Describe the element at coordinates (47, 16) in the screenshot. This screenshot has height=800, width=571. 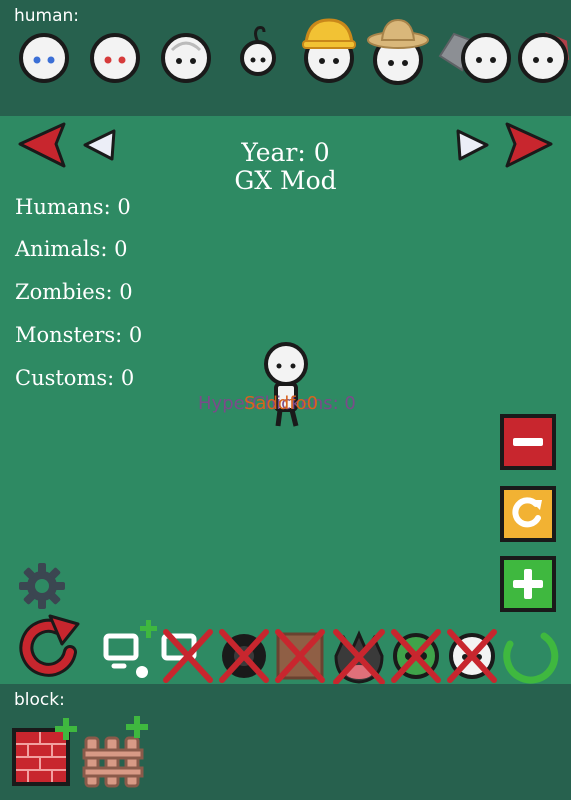
I see `human-category-label: human:` at that location.